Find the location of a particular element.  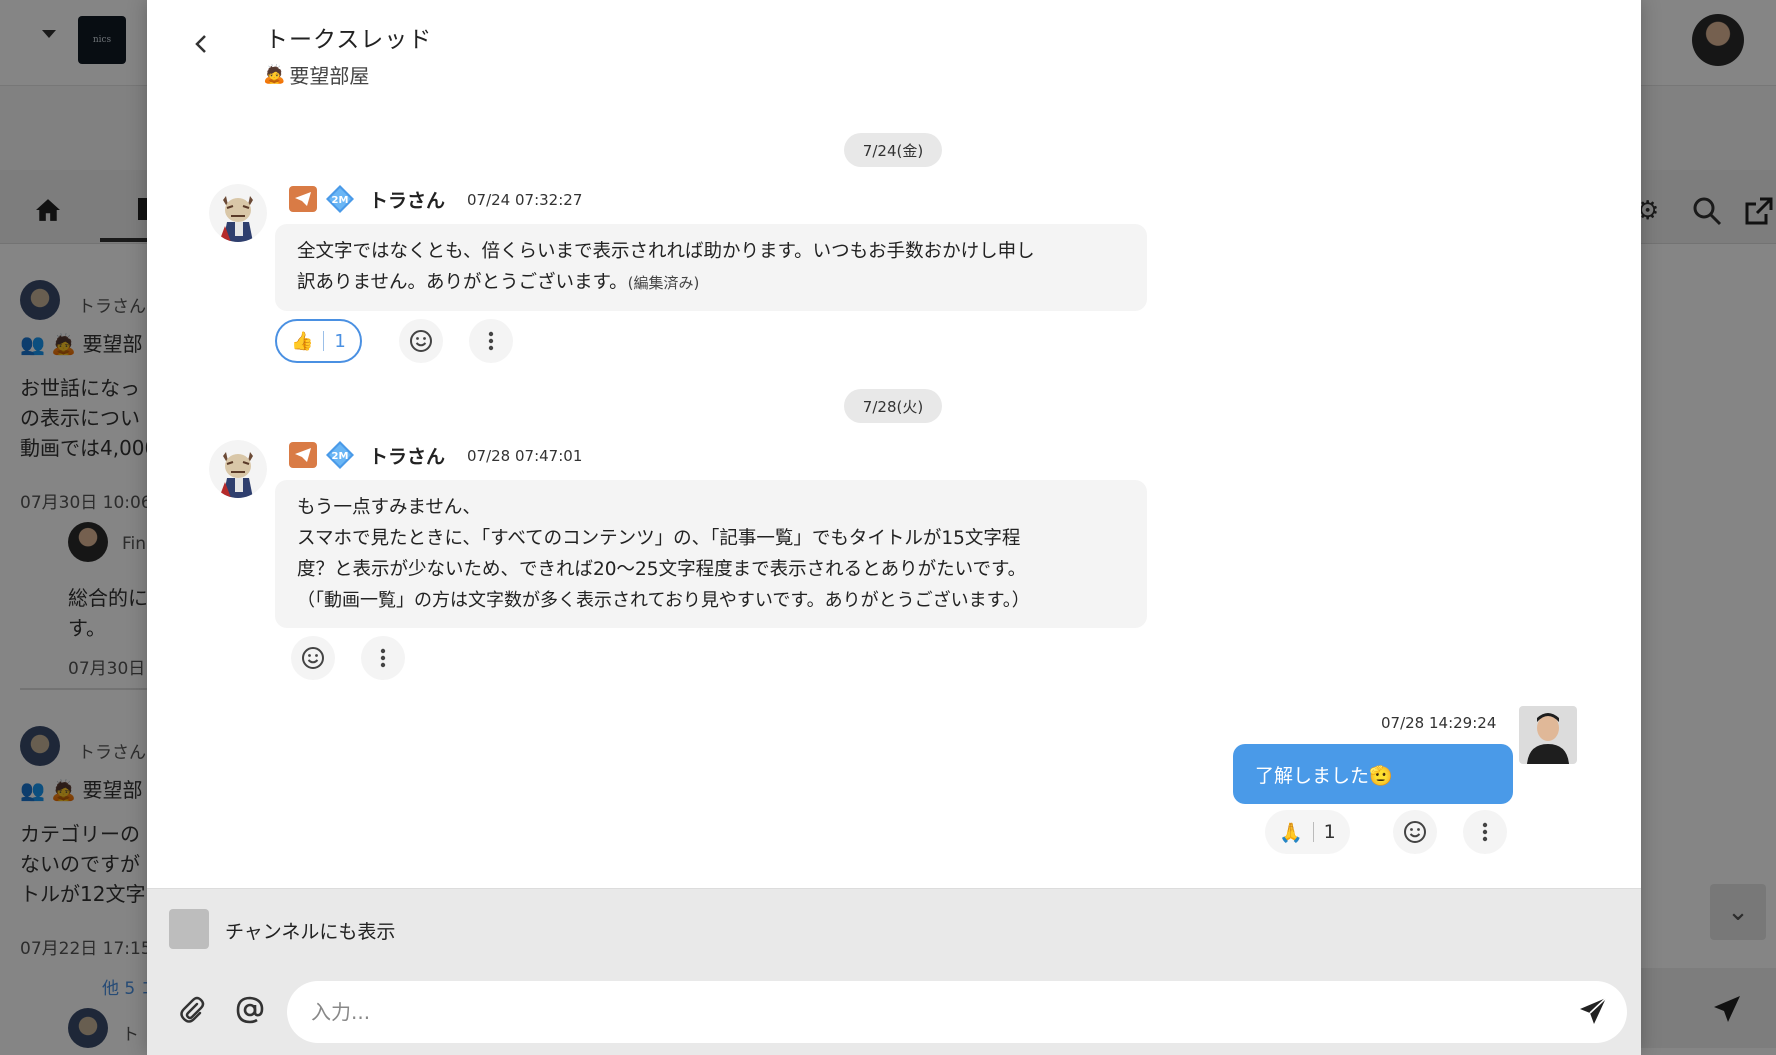

message-timestamp: 07/28 07:47:01 is located at coordinates (525, 456).